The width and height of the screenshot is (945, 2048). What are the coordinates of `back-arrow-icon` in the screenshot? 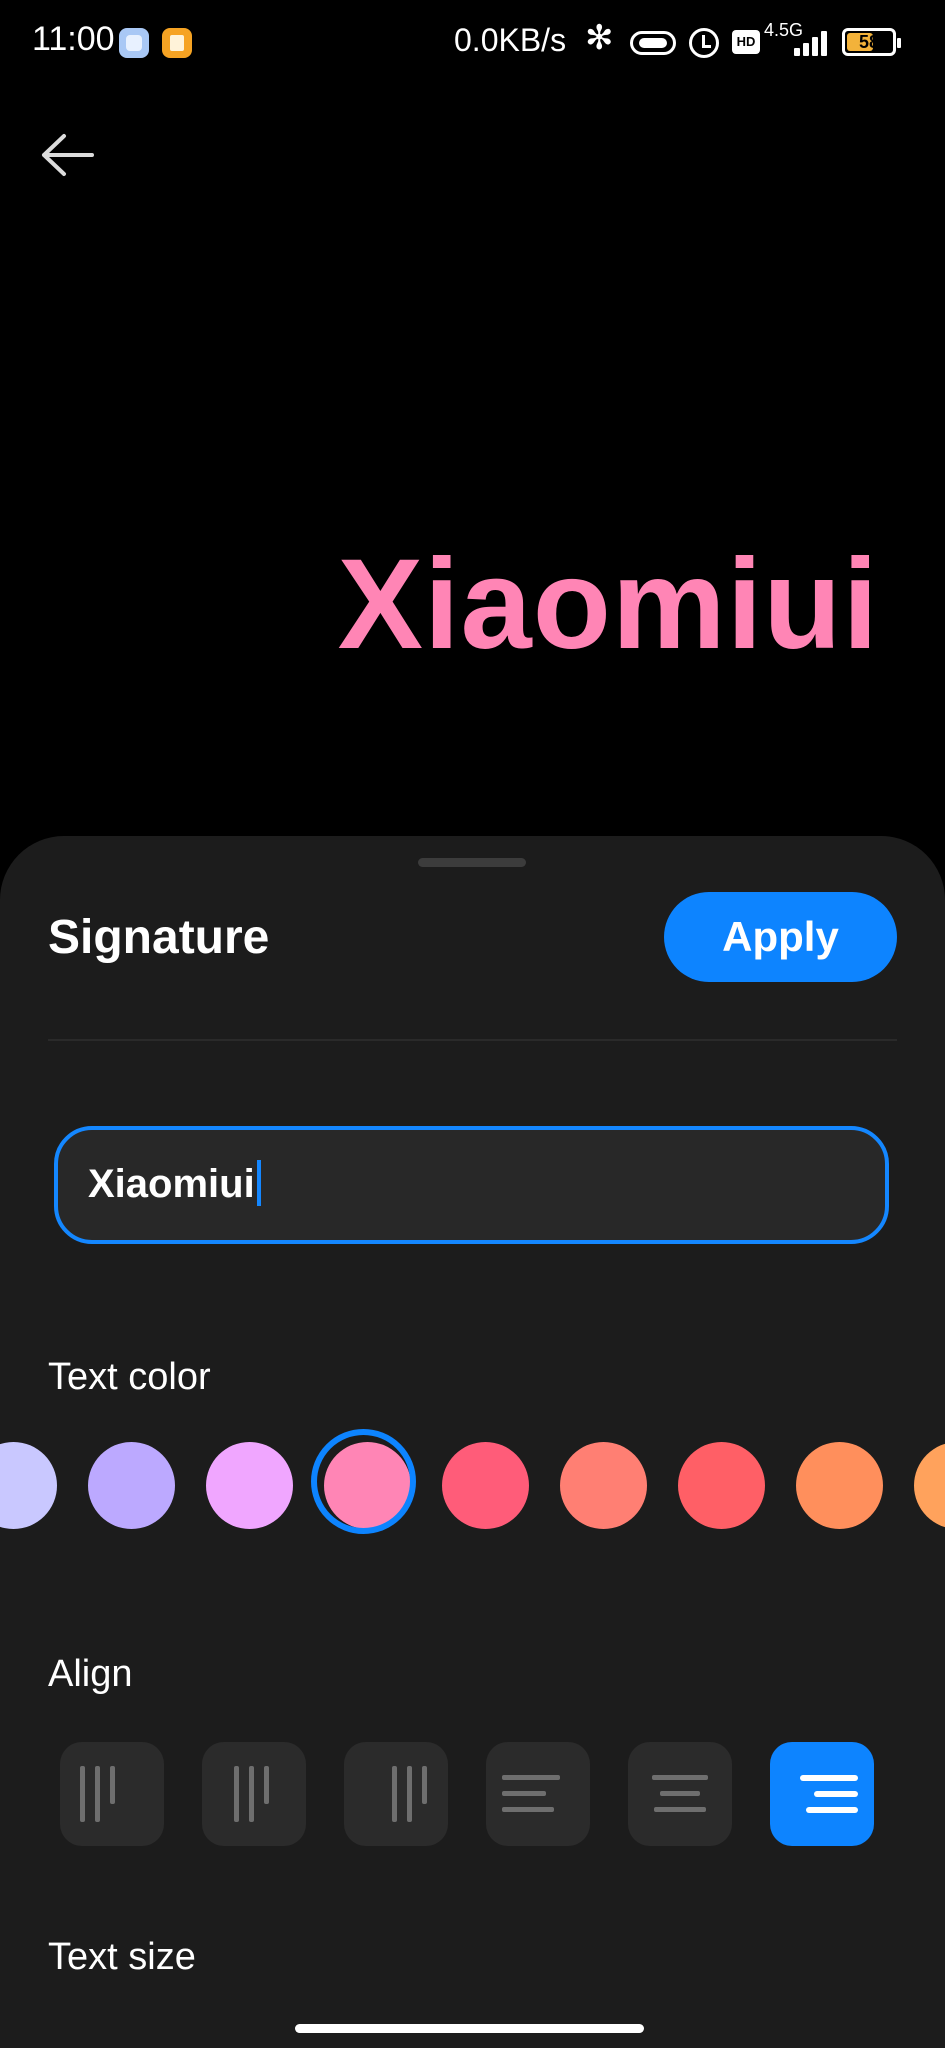 It's located at (68, 155).